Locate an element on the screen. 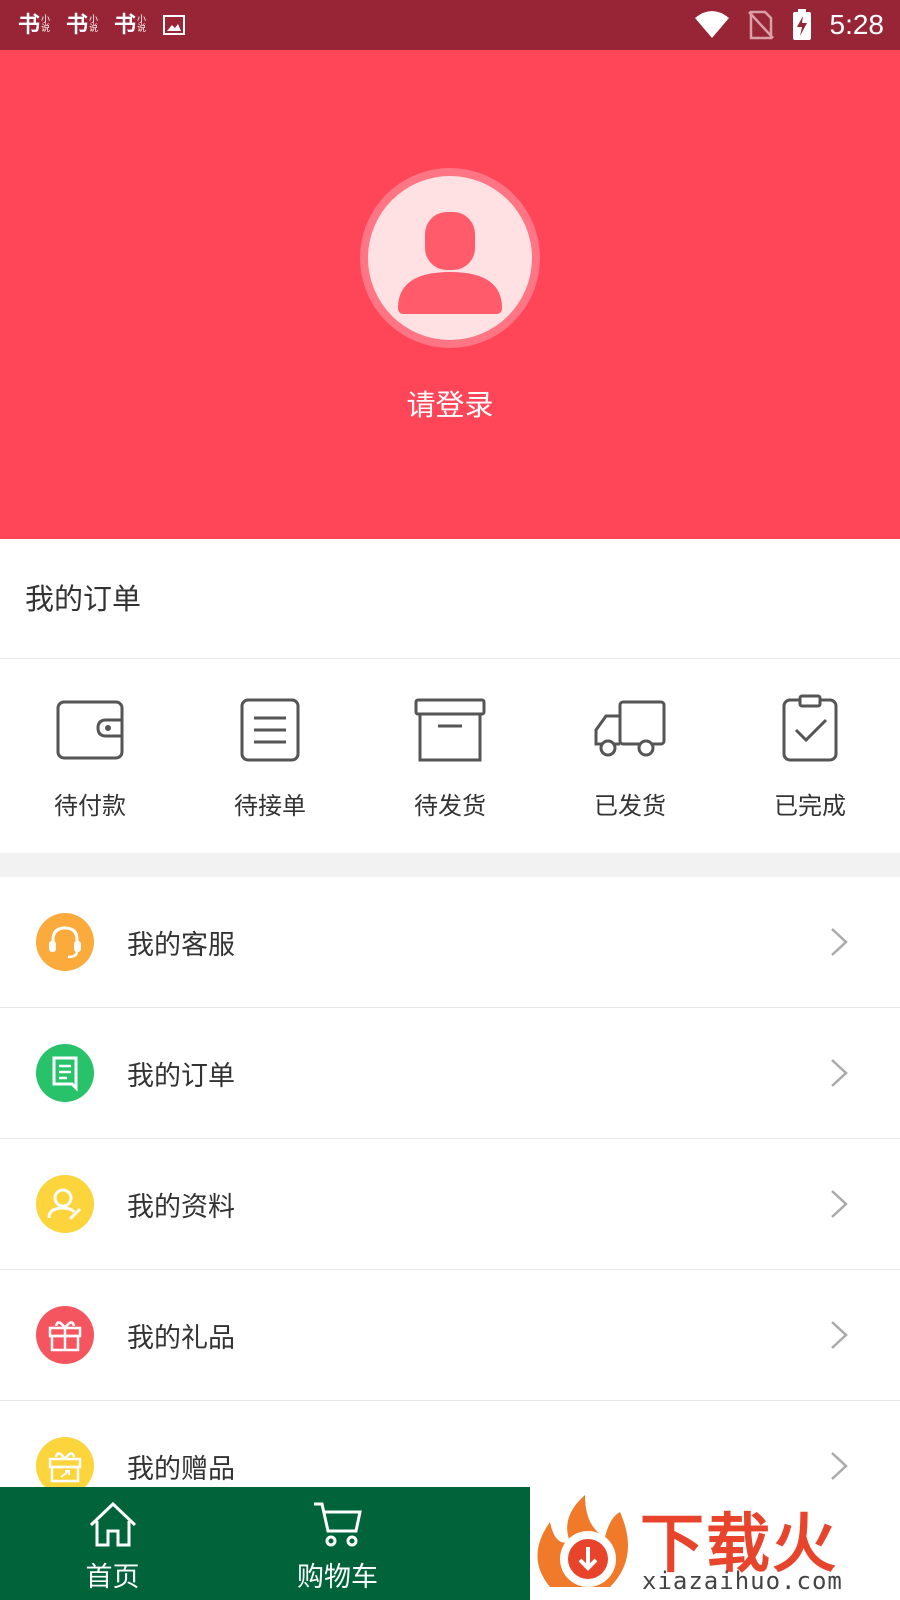  order-status-completed: 已完成 is located at coordinates (810, 755).